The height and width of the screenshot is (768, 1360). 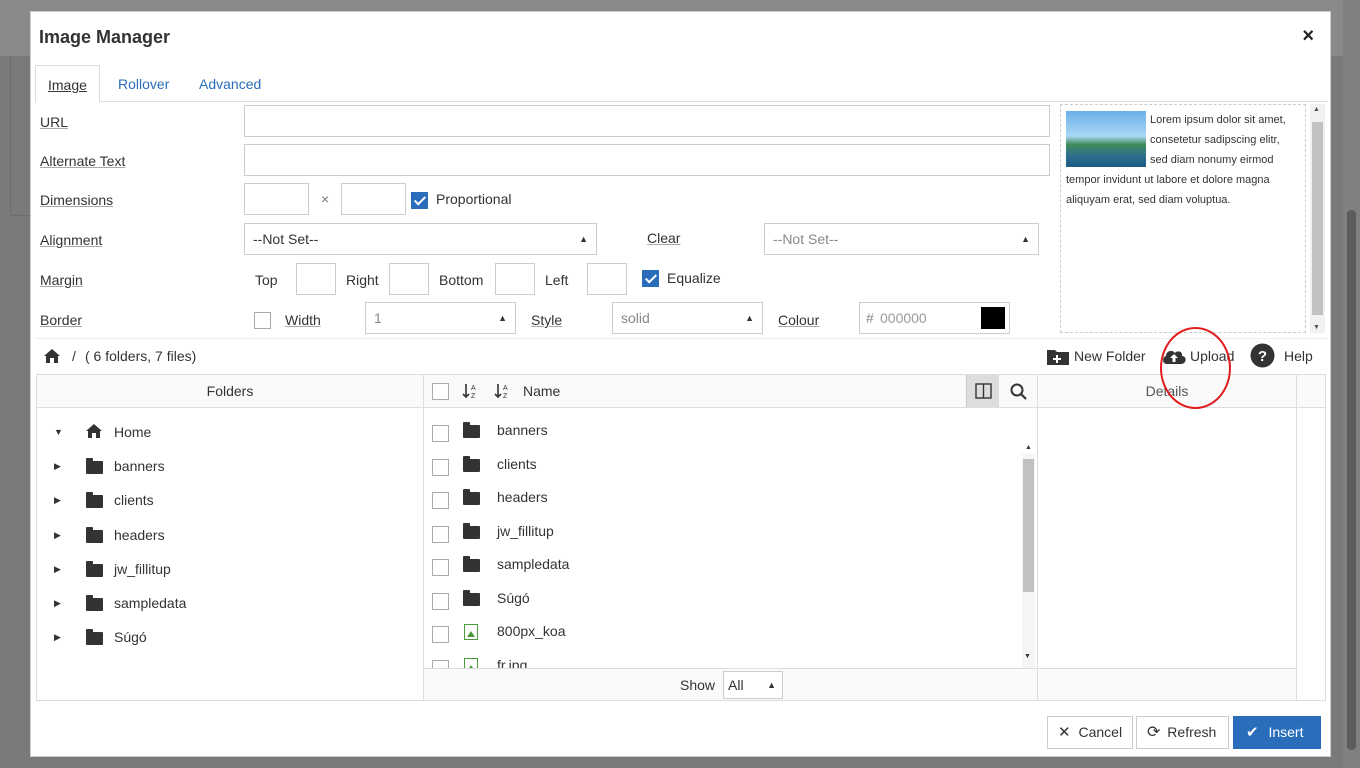 What do you see at coordinates (724, 564) in the screenshot?
I see `list-item: sampledata` at bounding box center [724, 564].